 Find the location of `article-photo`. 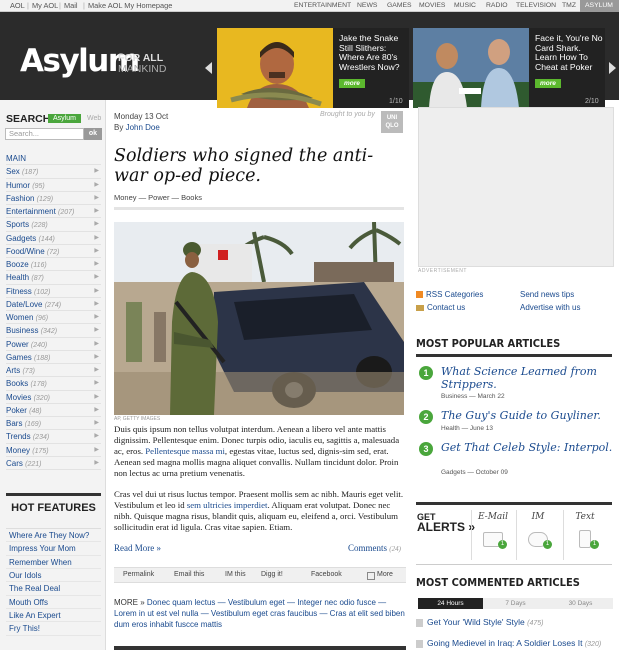

article-photo is located at coordinates (259, 318).